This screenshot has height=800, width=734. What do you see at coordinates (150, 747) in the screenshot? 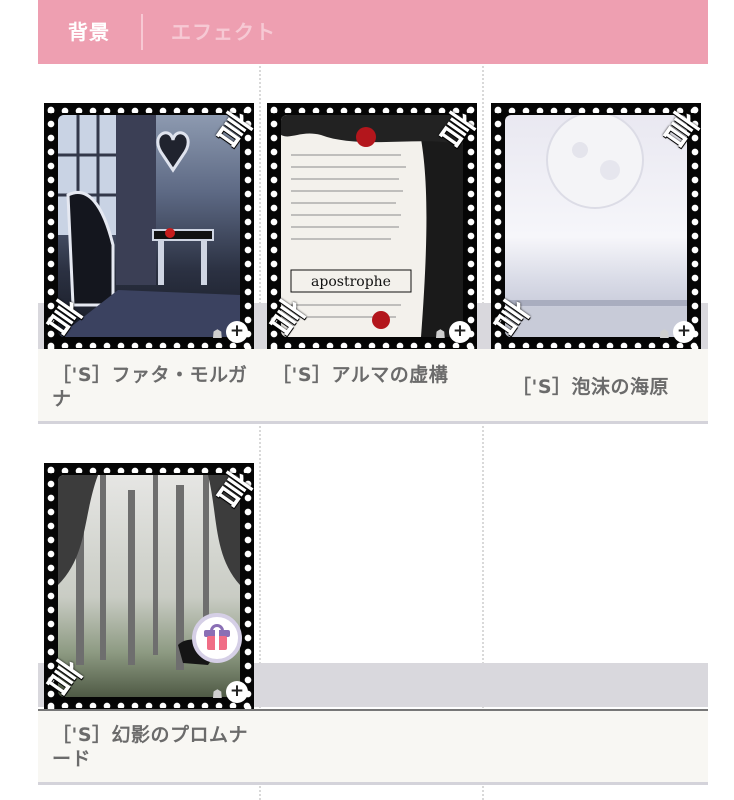
I see `item-title: ［'S］幻影のプロムナード` at bounding box center [150, 747].